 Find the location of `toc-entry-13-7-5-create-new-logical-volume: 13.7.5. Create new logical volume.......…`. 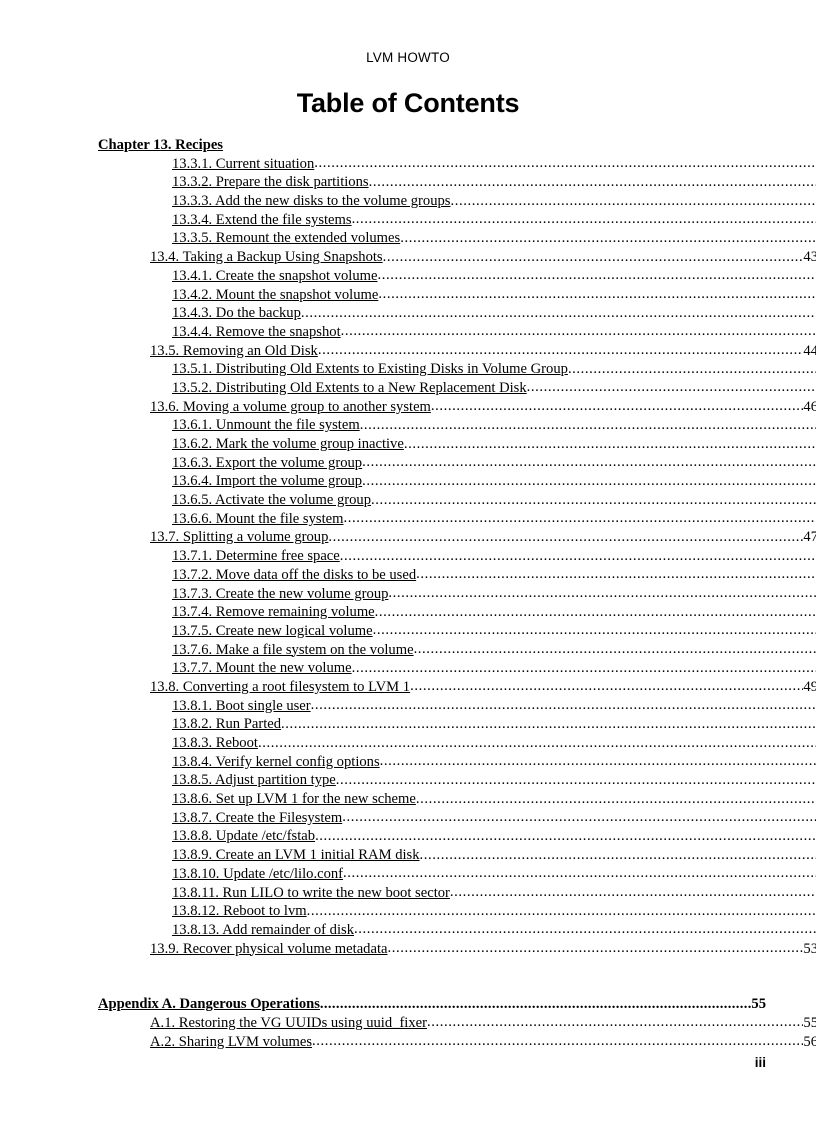

toc-entry-13-7-5-create-new-logical-volume: 13.7.5. Create new logical volume.......… is located at coordinates (494, 631).